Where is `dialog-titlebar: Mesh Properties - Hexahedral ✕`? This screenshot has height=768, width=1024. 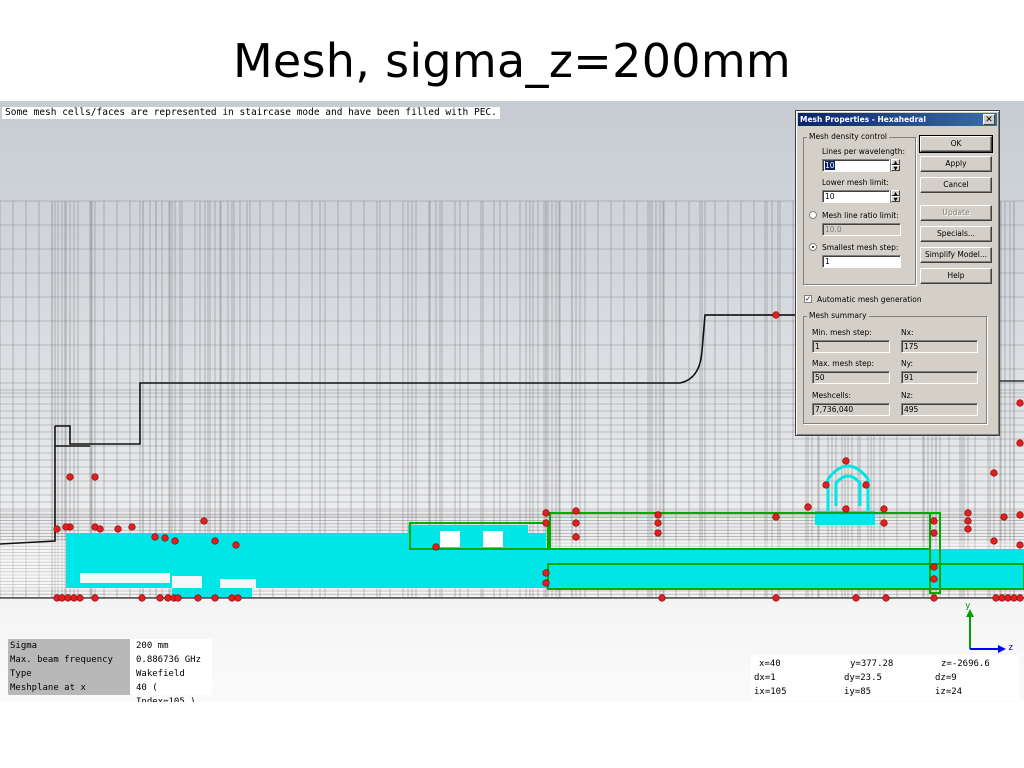
dialog-titlebar: Mesh Properties - Hexahedral ✕ is located at coordinates (897, 119).